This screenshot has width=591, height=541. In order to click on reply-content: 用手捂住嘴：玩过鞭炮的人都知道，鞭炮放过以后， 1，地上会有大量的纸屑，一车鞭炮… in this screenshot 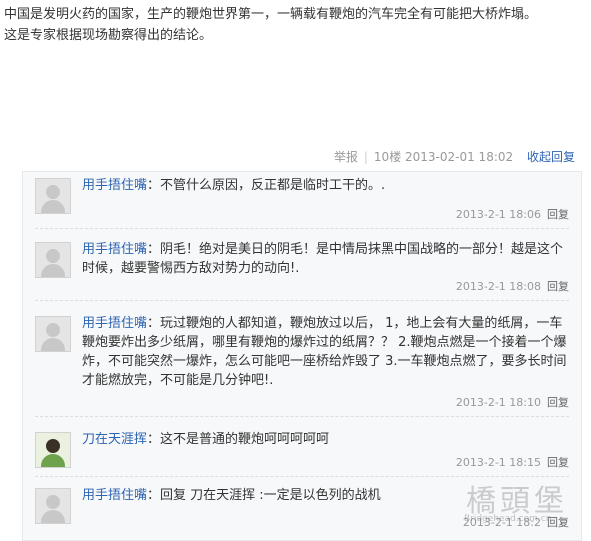, I will do `click(324, 352)`.